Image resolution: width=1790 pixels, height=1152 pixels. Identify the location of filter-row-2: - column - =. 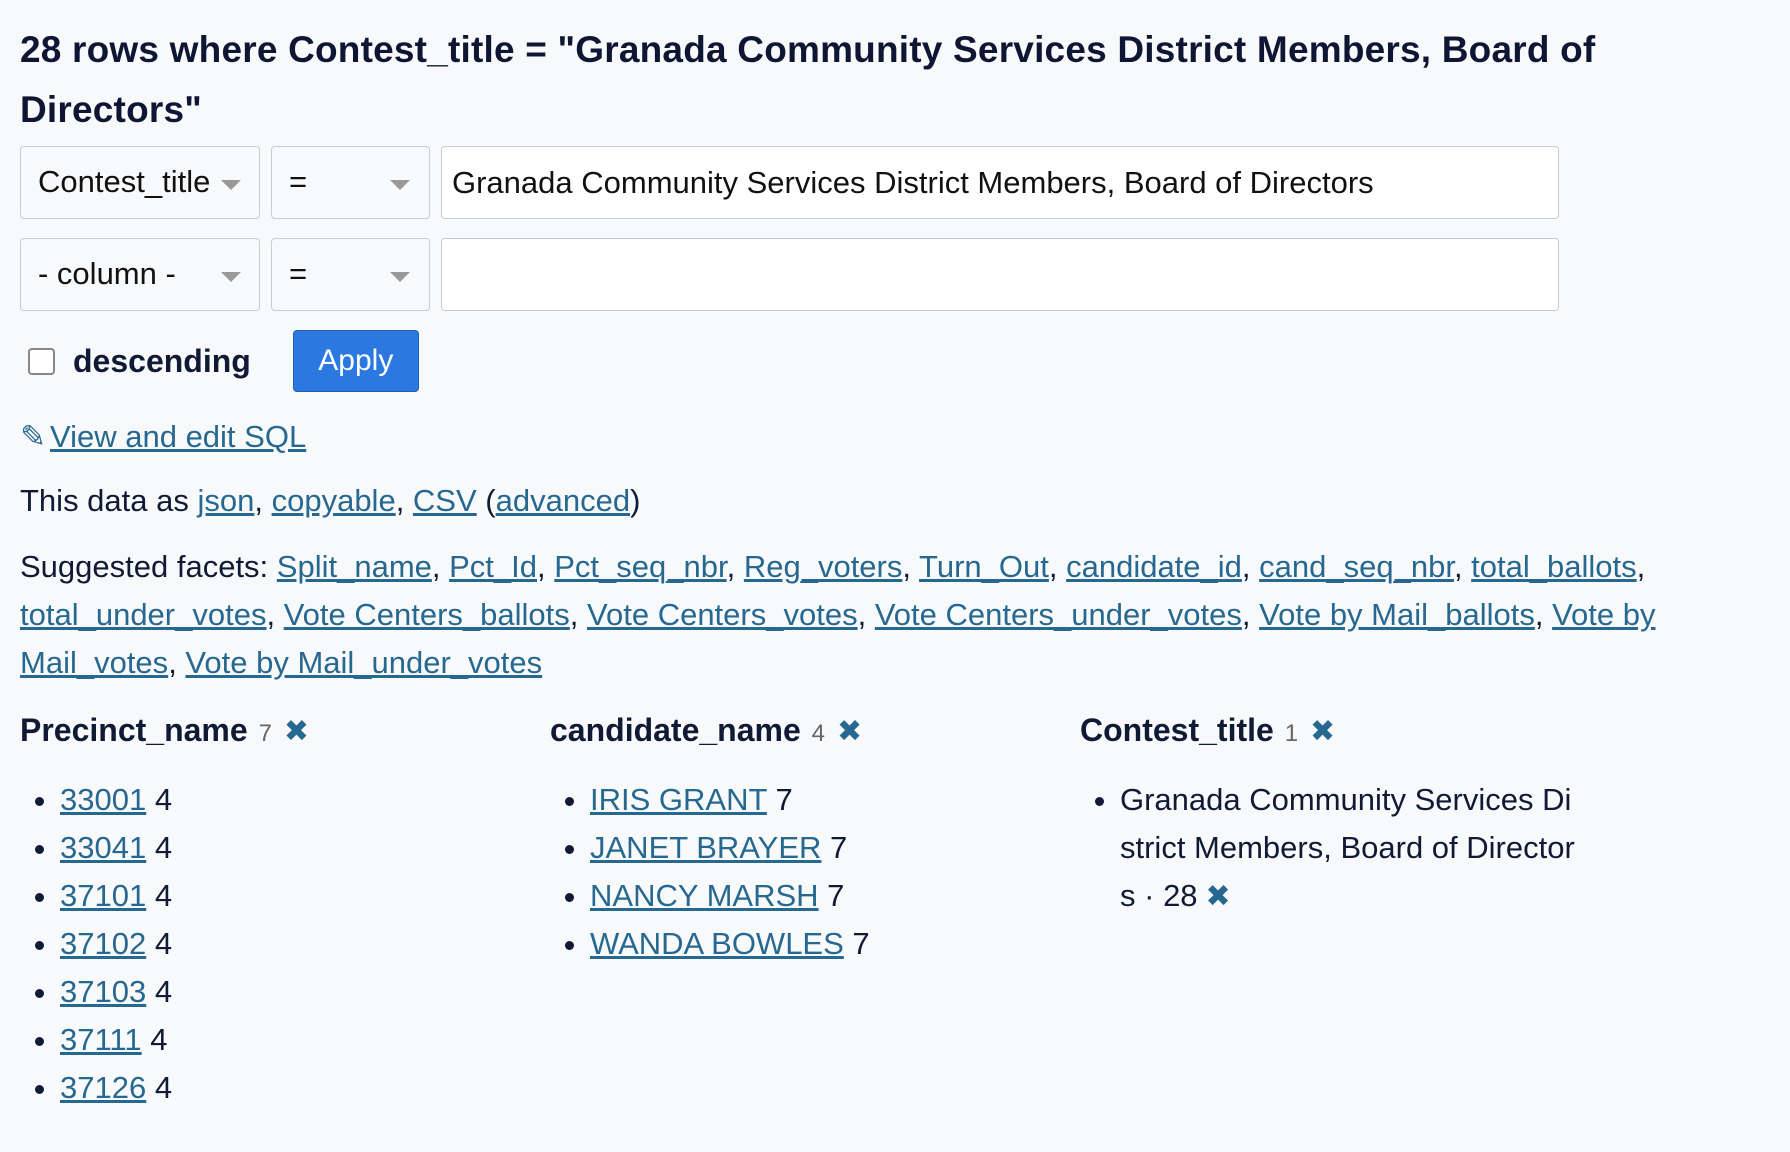
(895, 274).